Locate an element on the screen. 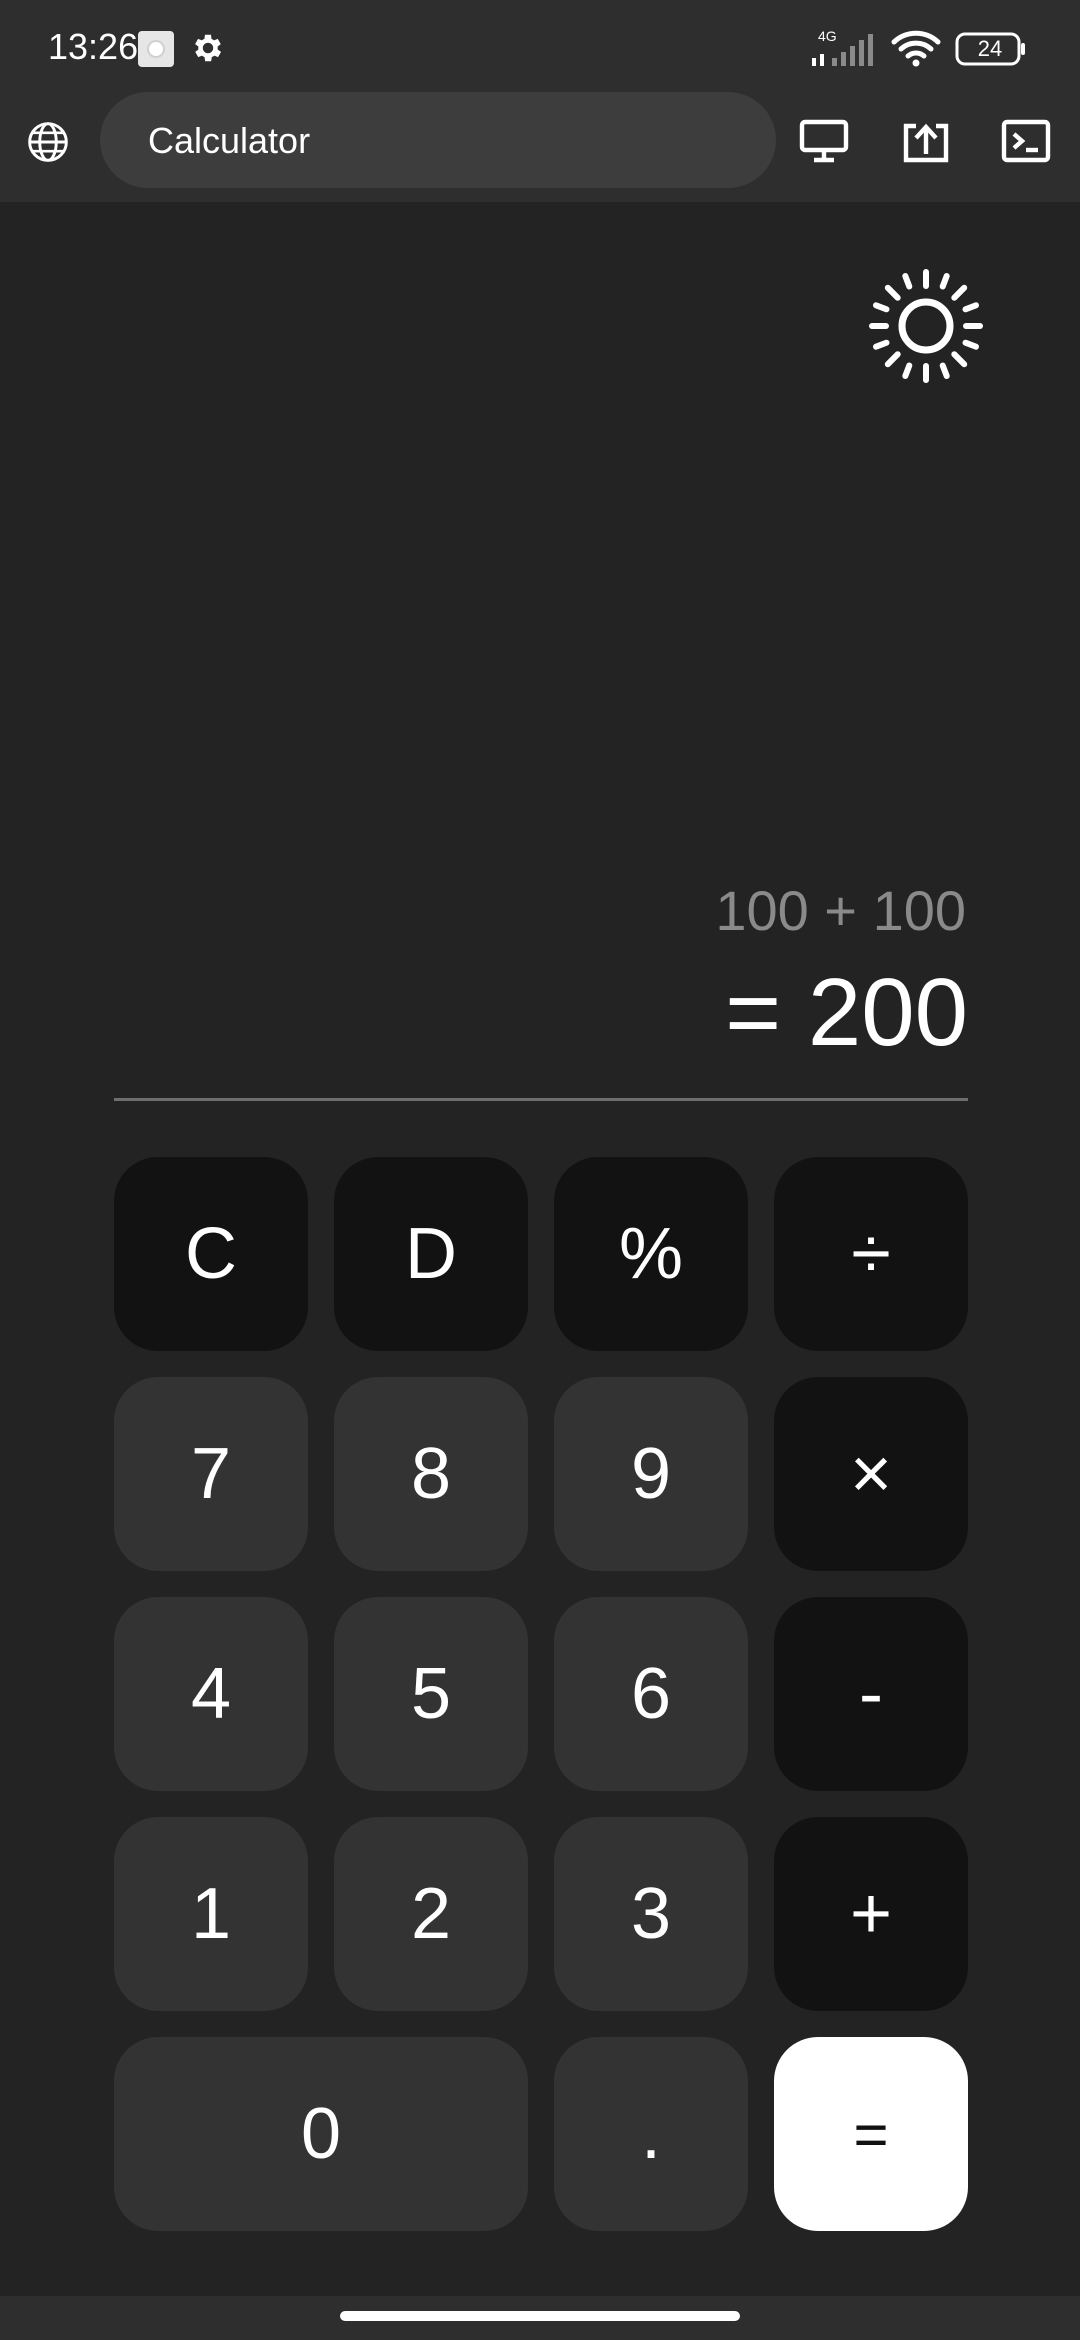 Image resolution: width=1080 pixels, height=2340 pixels. digit-6-button: 6 is located at coordinates (651, 1694).